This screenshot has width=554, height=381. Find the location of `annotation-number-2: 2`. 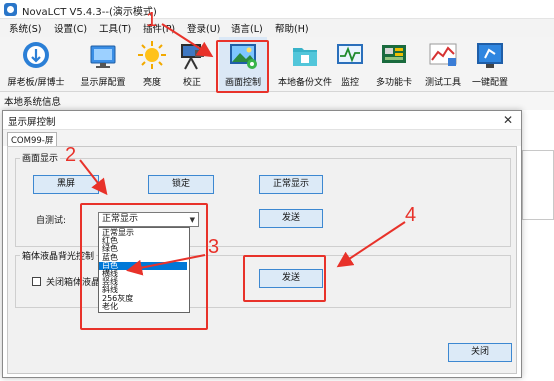

annotation-number-2: 2 is located at coordinates (71, 155).